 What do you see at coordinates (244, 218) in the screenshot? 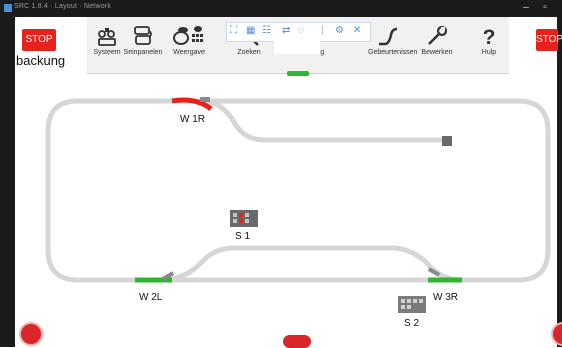
I see `signal-s1` at bounding box center [244, 218].